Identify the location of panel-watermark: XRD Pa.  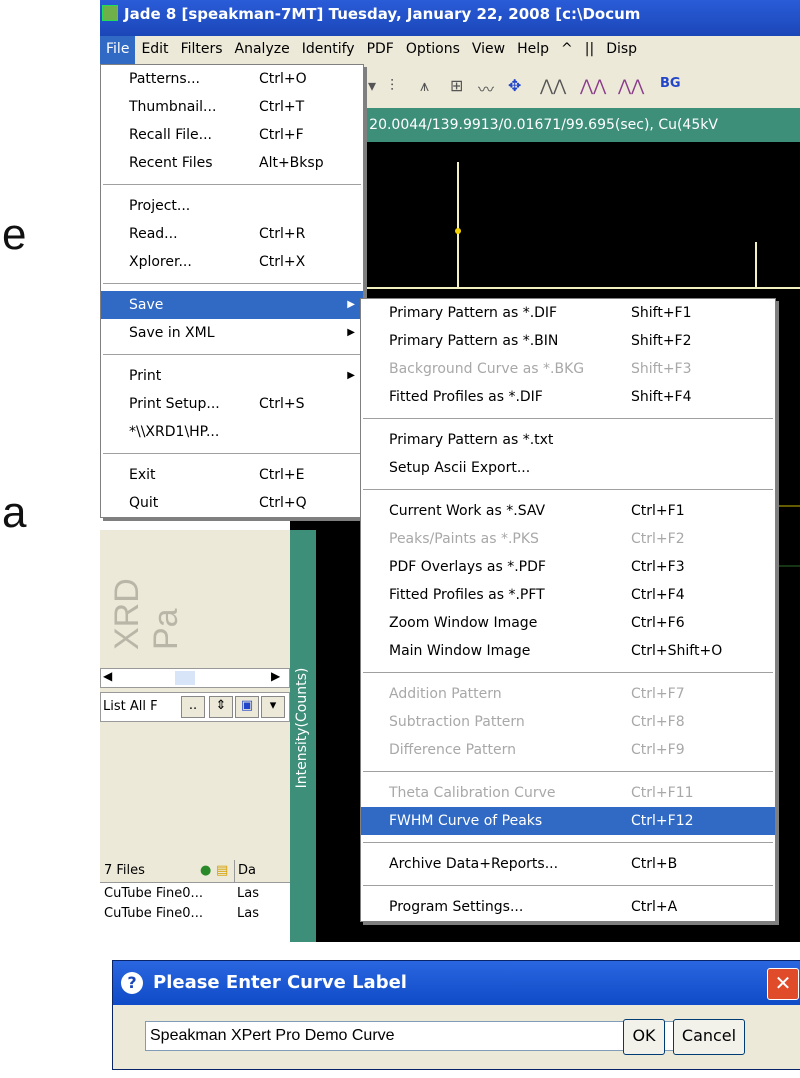
(146, 614).